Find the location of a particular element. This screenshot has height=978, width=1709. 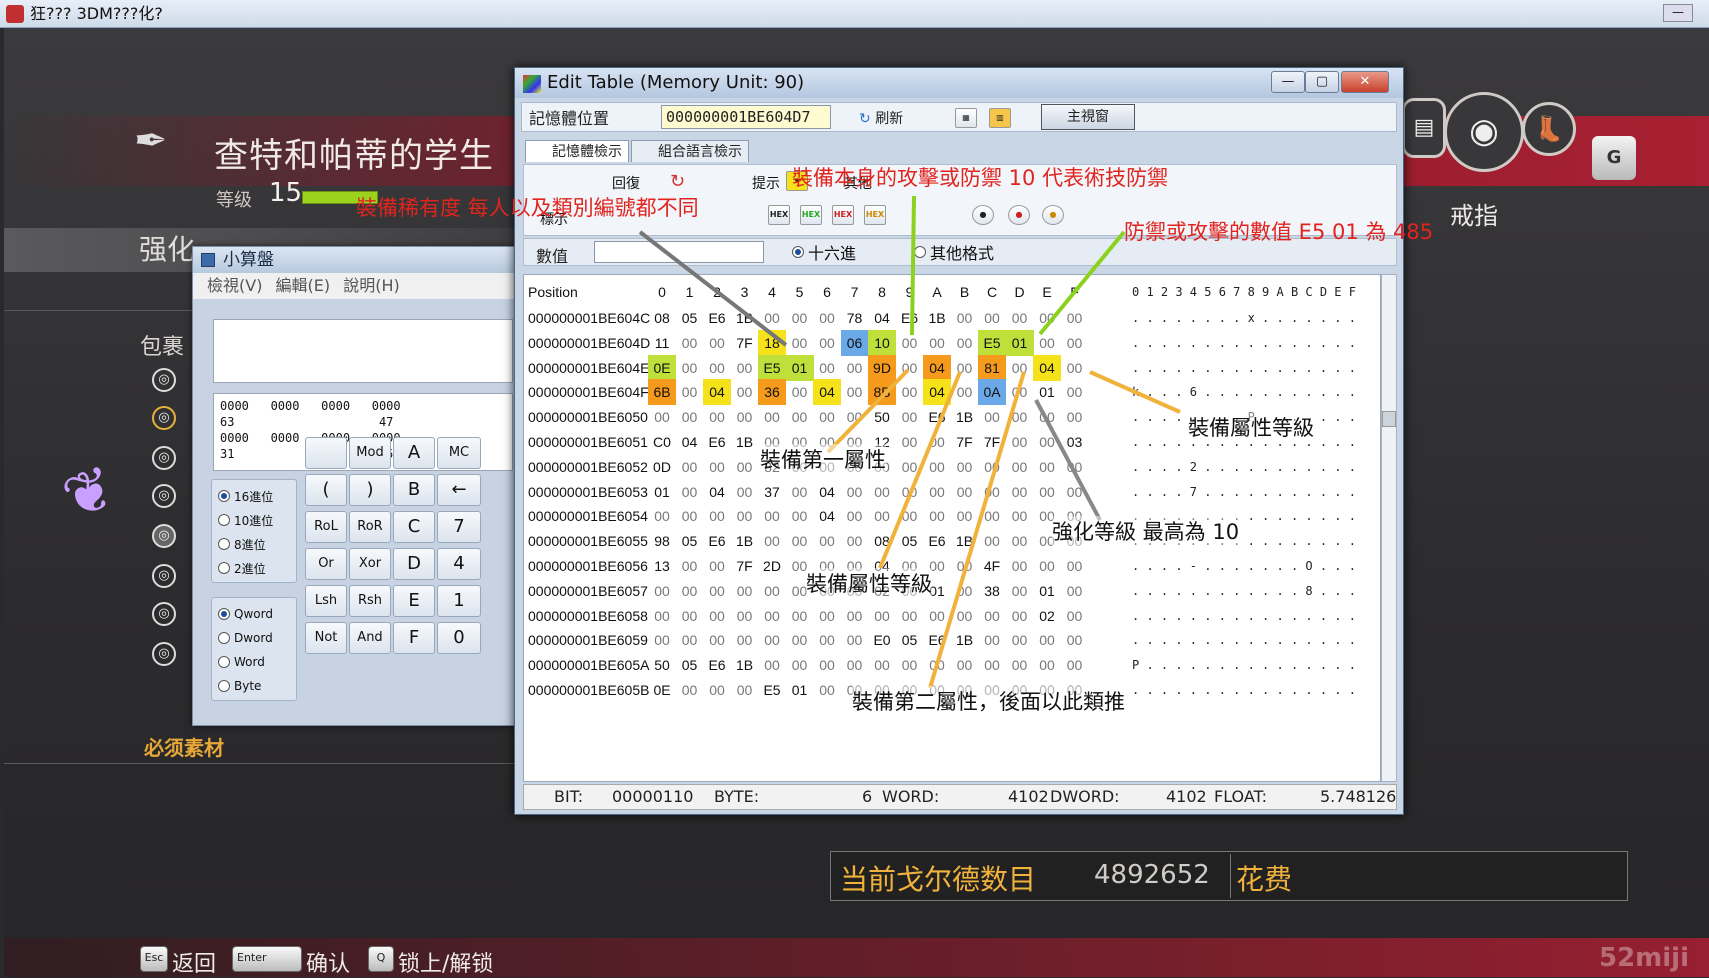

hint-button: 提示 is located at coordinates (766, 183).